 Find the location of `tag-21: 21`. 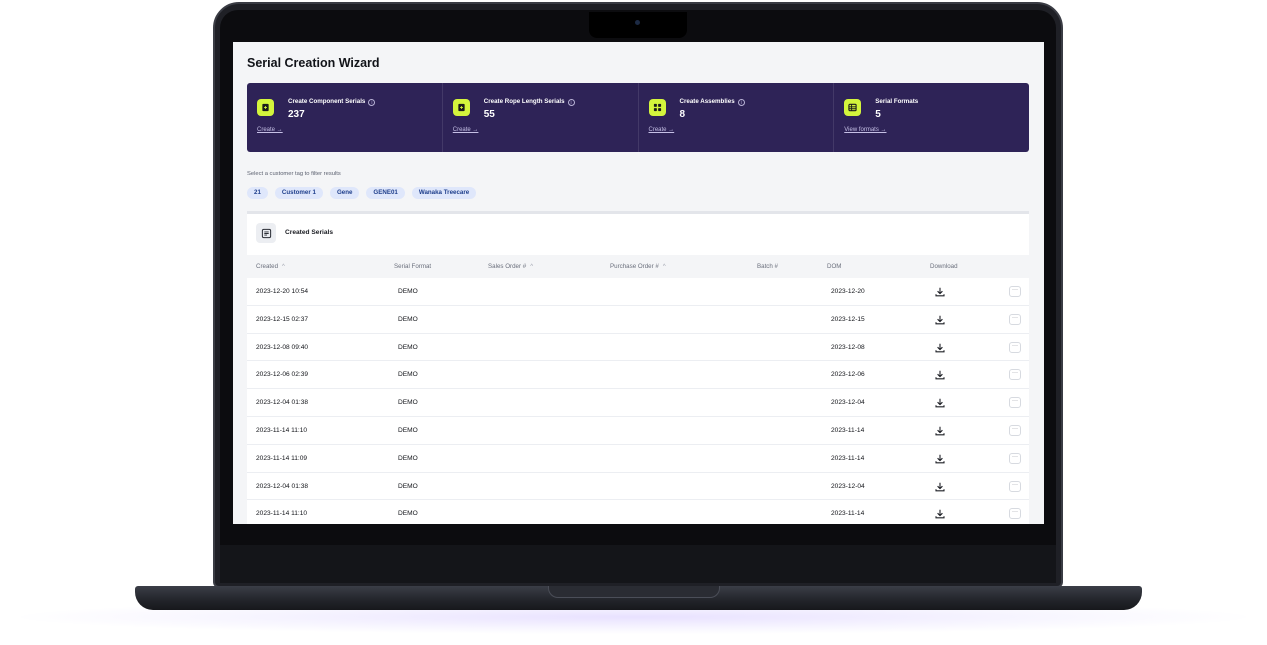

tag-21: 21 is located at coordinates (257, 193).